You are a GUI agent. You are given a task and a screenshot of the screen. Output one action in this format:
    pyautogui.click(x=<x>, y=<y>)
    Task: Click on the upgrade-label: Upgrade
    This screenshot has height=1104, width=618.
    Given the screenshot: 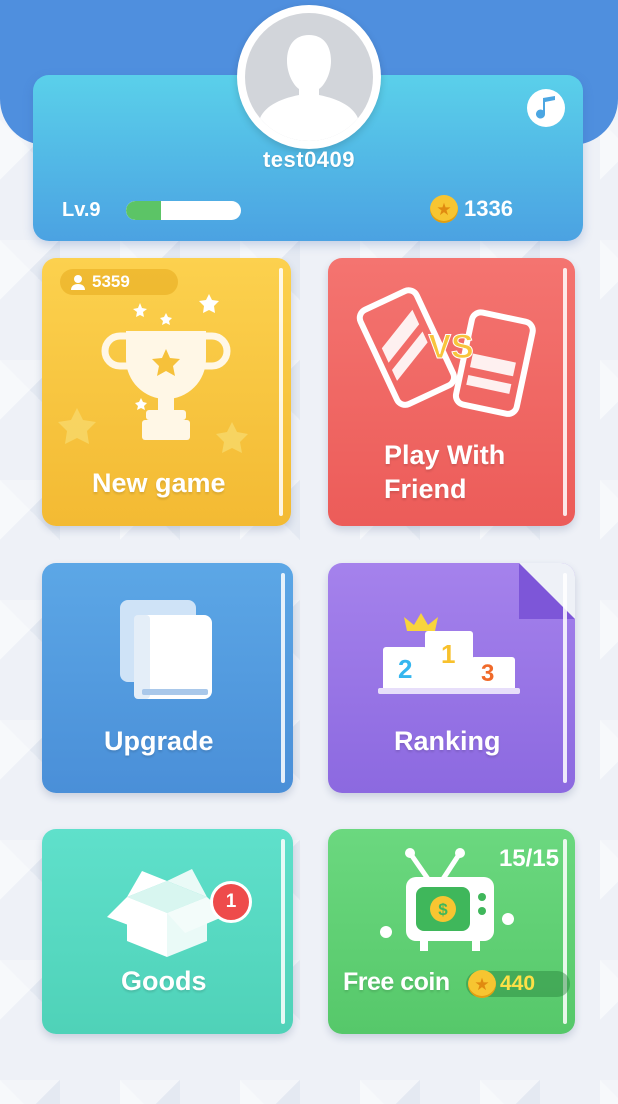 What is the action you would take?
    pyautogui.click(x=159, y=741)
    